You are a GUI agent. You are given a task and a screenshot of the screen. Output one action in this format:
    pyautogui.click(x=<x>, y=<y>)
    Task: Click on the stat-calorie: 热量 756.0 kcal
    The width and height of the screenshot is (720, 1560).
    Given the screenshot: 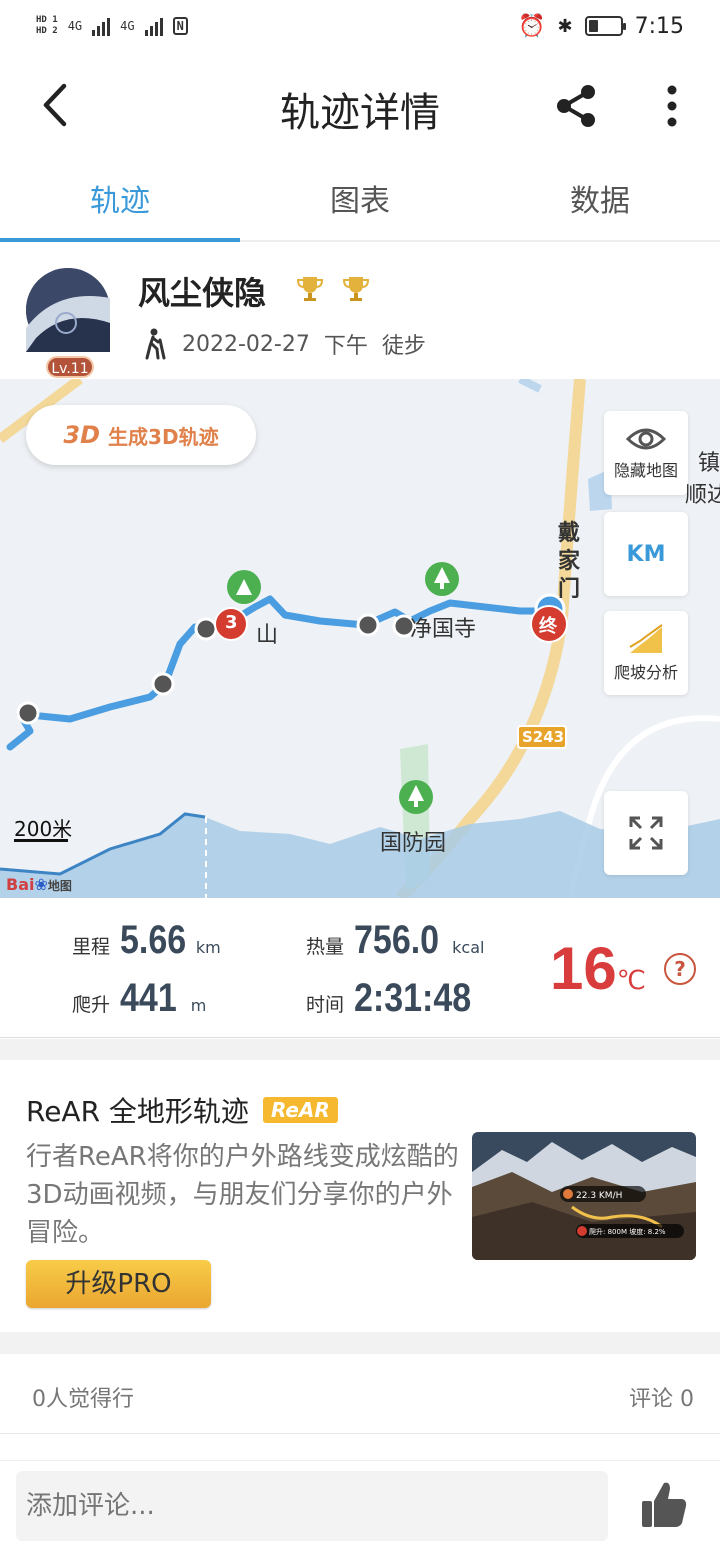 What is the action you would take?
    pyautogui.click(x=395, y=940)
    